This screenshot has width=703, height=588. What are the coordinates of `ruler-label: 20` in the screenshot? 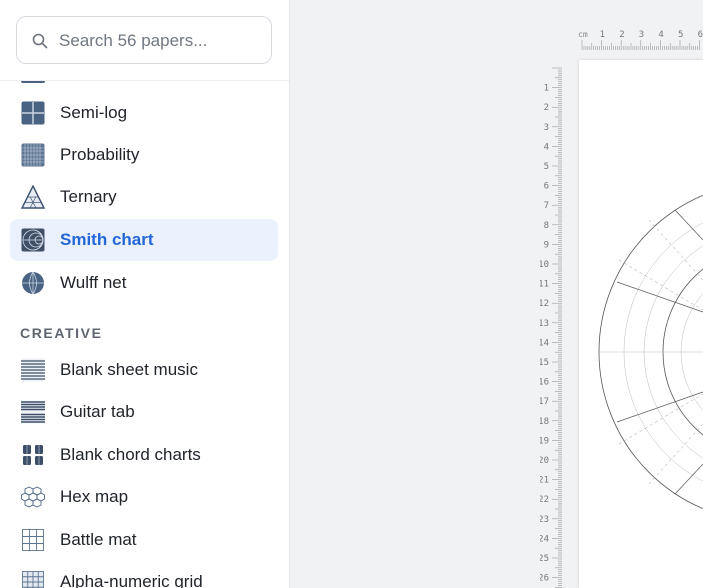 It's located at (544, 461).